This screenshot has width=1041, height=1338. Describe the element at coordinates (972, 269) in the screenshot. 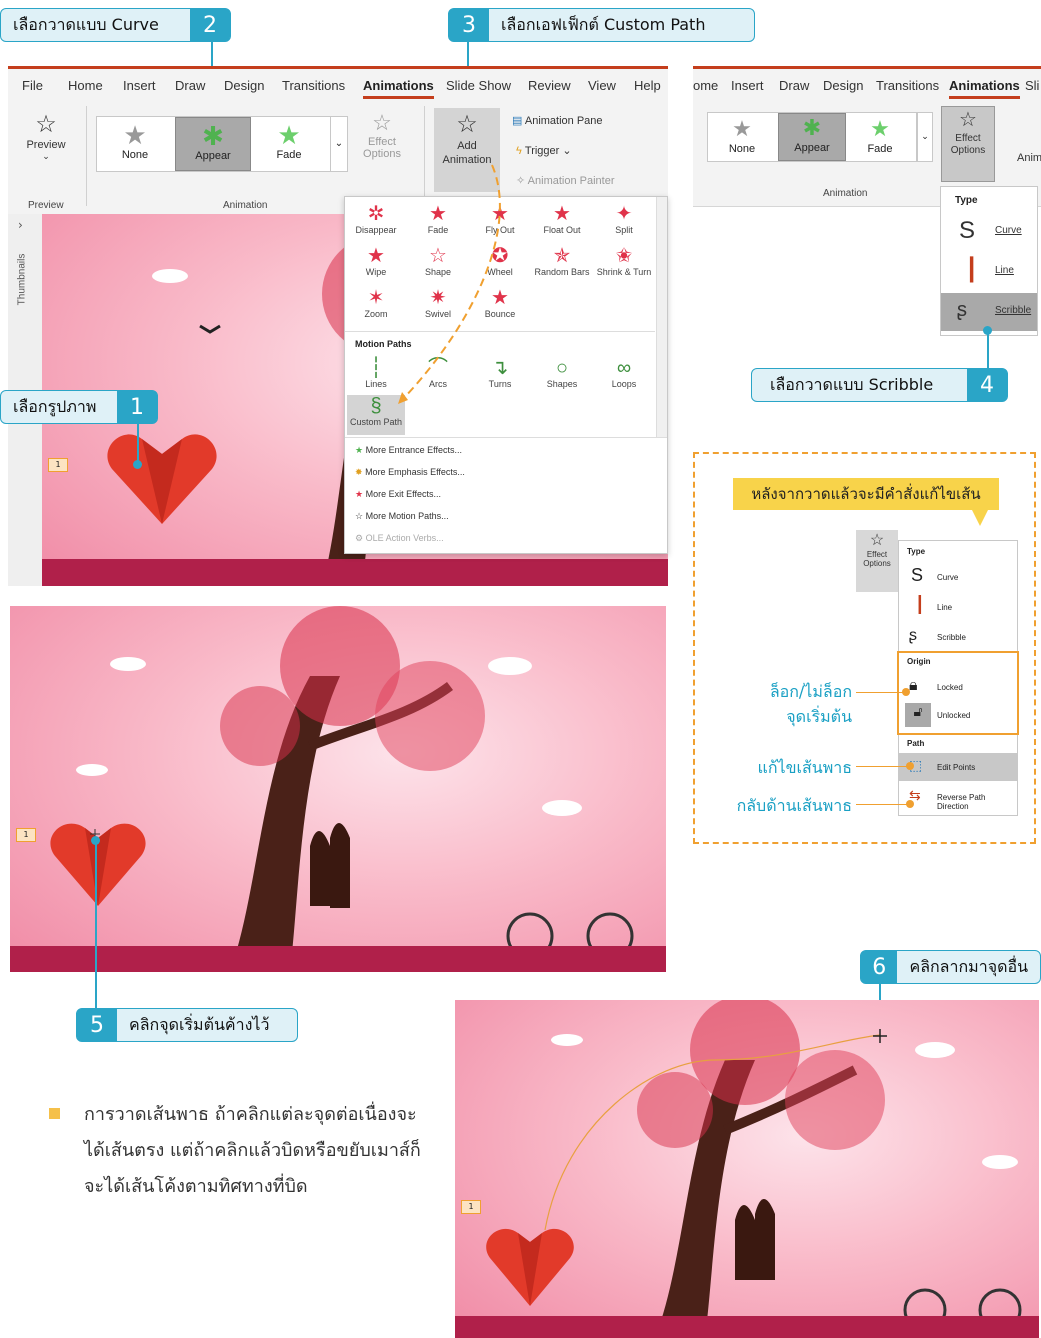

I see `line-icon: ┃` at that location.